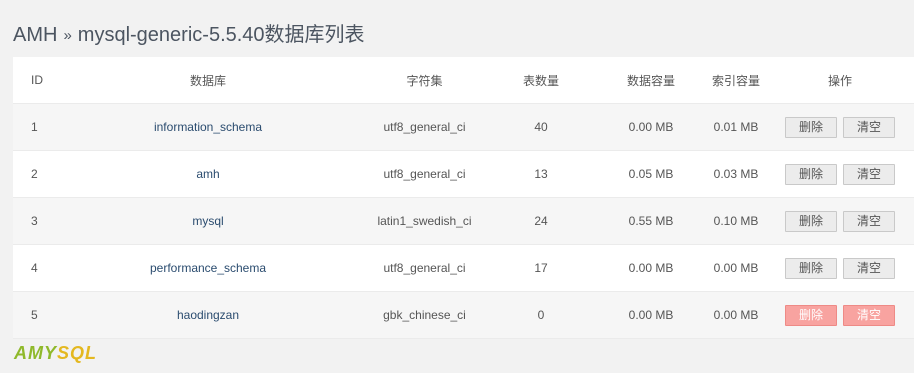  What do you see at coordinates (208, 221) in the screenshot?
I see `database-name-link: mysql` at bounding box center [208, 221].